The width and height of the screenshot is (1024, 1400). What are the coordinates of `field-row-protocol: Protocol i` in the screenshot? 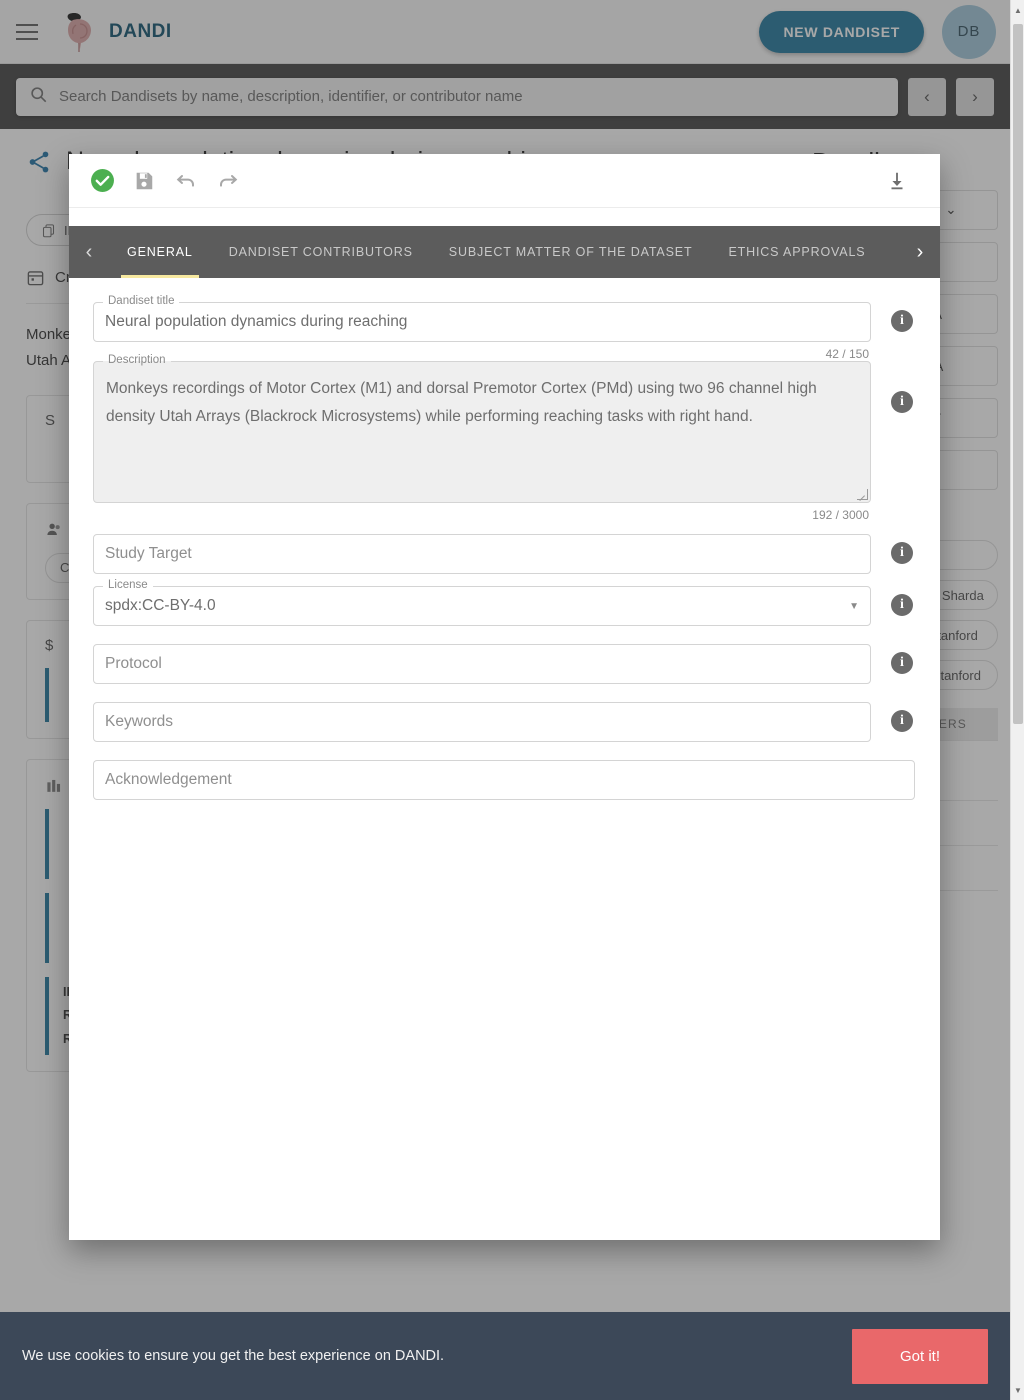 It's located at (504, 664).